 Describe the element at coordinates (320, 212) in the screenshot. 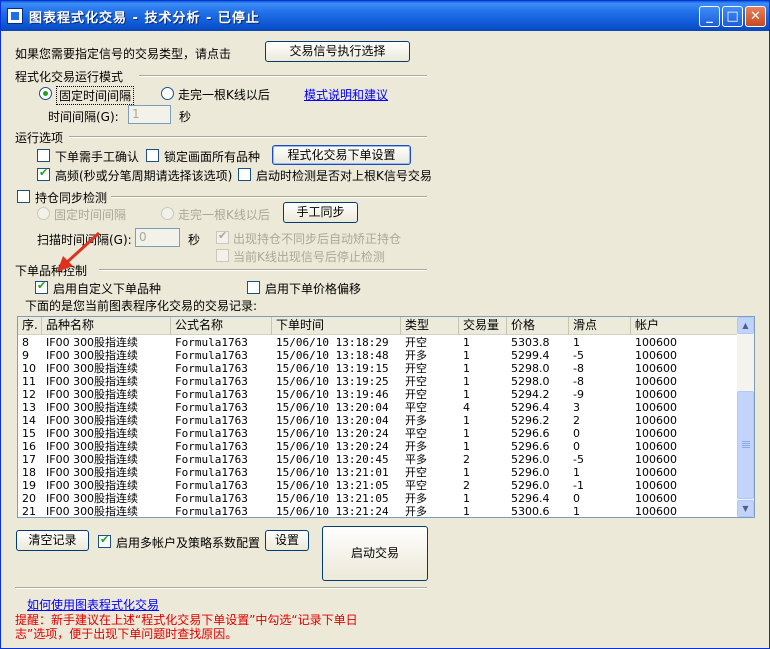

I see `manual-sync-button: 手工同步` at that location.